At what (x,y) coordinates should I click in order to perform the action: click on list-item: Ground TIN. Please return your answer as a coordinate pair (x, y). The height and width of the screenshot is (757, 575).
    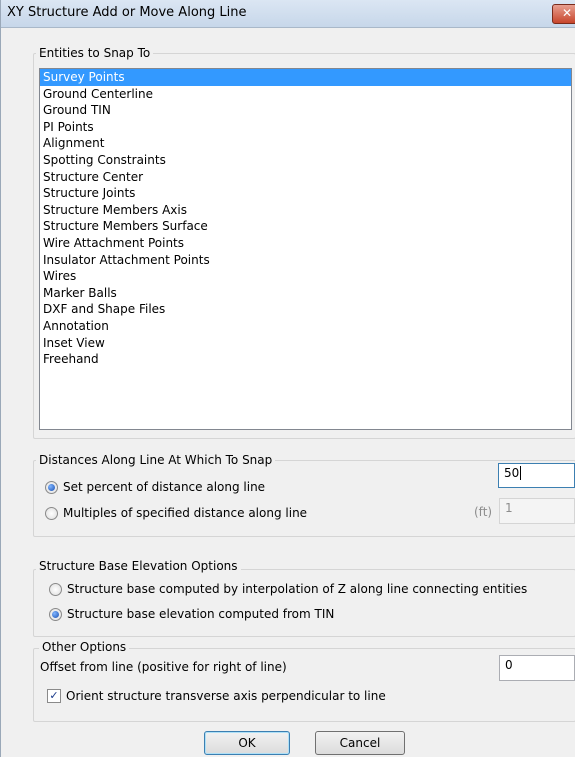
    Looking at the image, I should click on (305, 110).